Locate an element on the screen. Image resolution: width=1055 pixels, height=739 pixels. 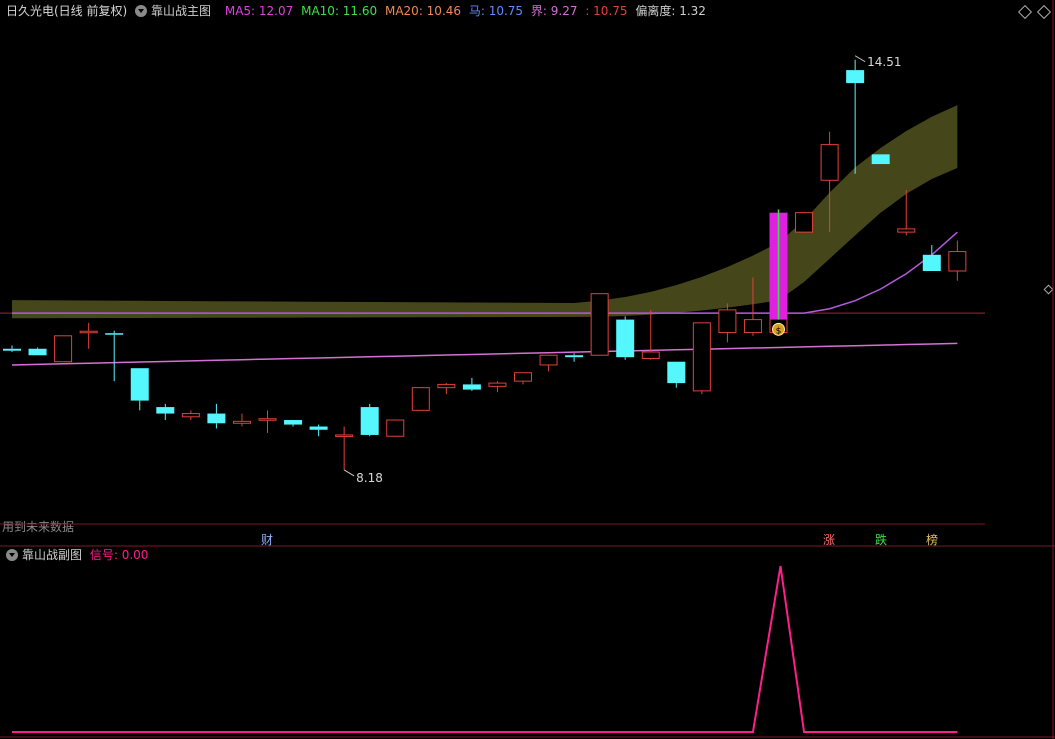
boundary-line is located at coordinates (484, 354).